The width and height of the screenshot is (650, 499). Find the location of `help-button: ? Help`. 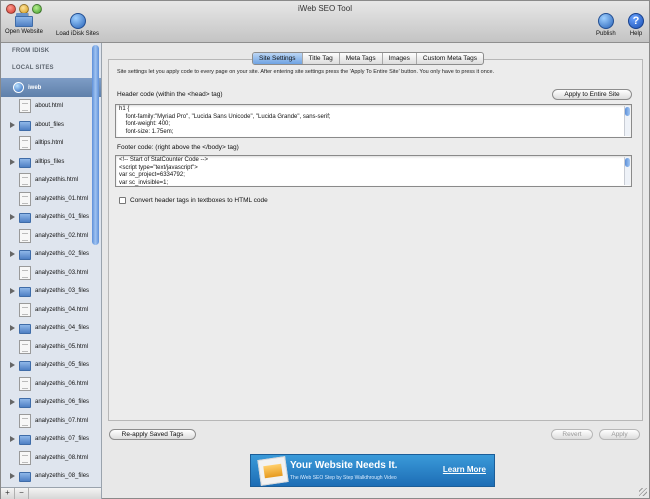

help-button: ? Help is located at coordinates (636, 25).